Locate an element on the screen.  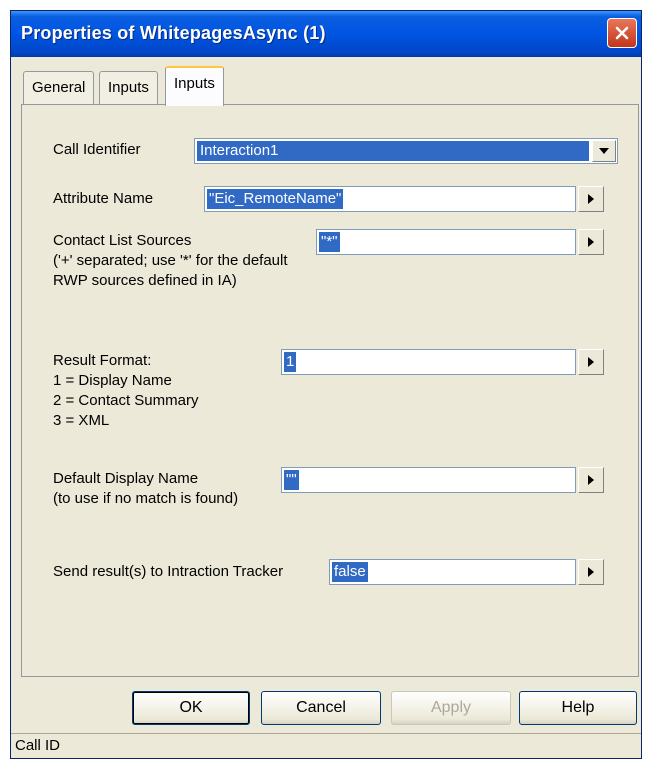
close-icon is located at coordinates (622, 33).